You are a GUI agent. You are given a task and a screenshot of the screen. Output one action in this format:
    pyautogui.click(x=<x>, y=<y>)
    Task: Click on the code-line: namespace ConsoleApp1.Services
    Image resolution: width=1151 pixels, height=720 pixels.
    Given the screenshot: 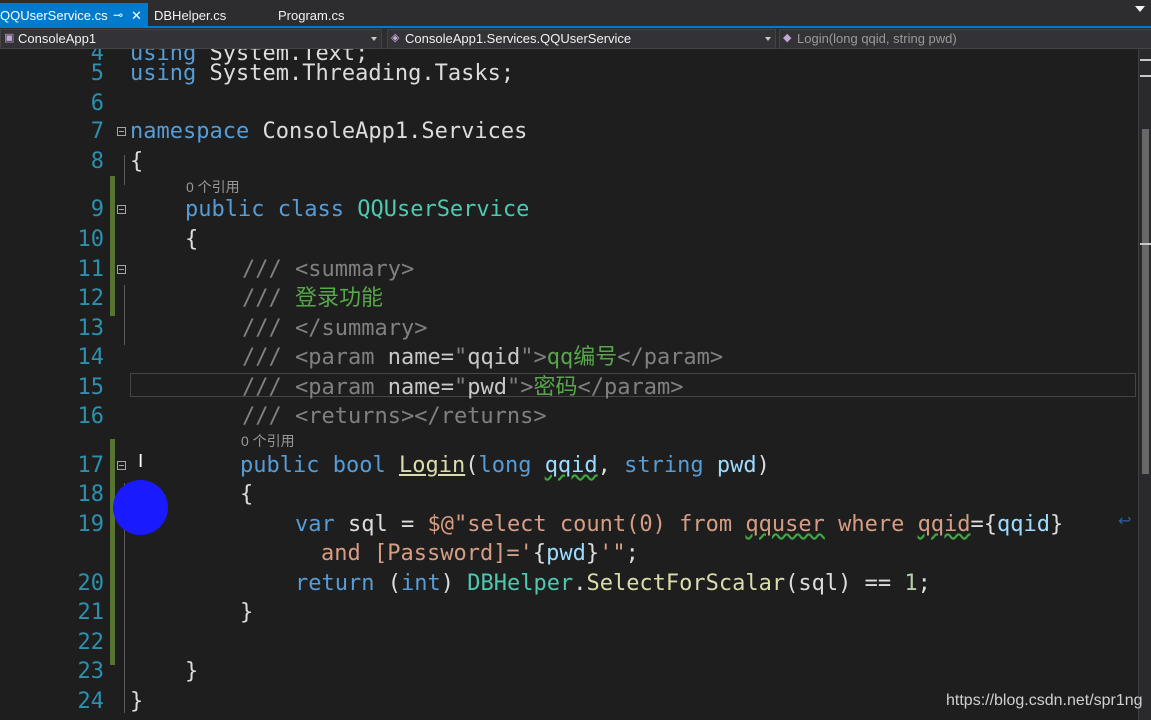 What is the action you would take?
    pyautogui.click(x=329, y=131)
    